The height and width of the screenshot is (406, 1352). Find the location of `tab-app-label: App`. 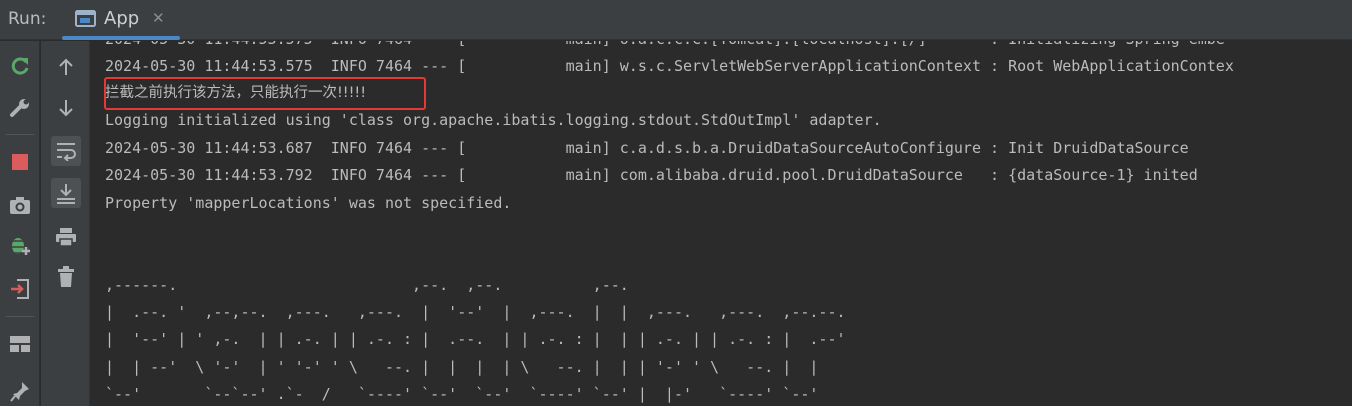

tab-app-label: App is located at coordinates (122, 18).